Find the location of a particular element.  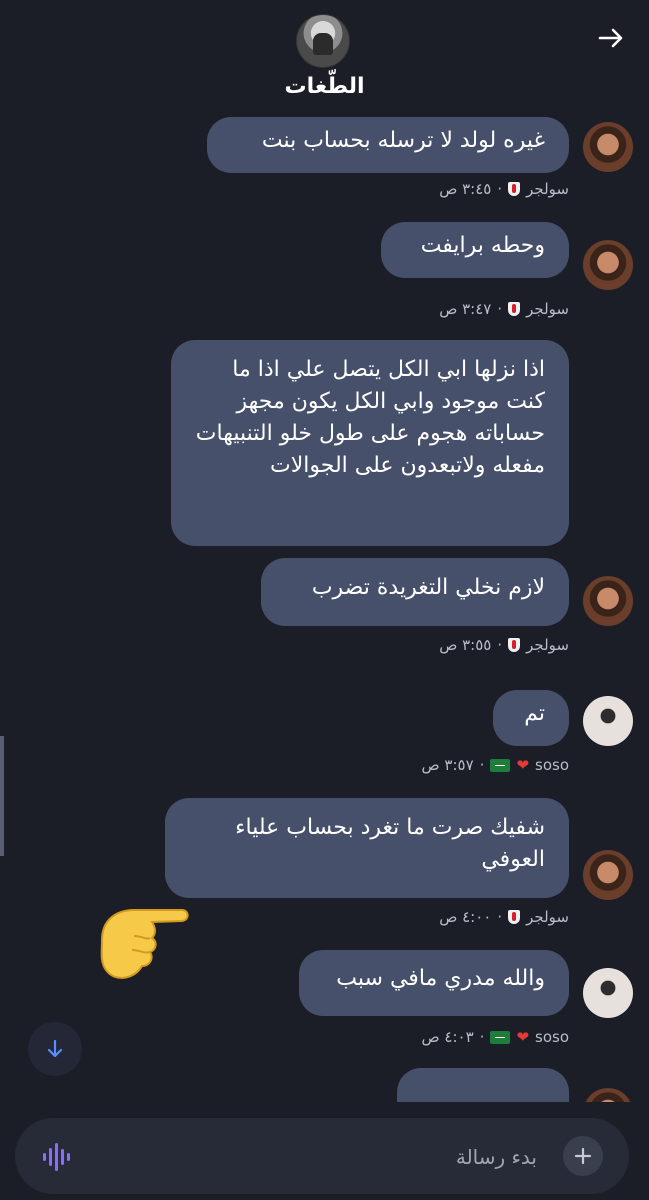

message-bubble: وحطه برايفت is located at coordinates (475, 250).